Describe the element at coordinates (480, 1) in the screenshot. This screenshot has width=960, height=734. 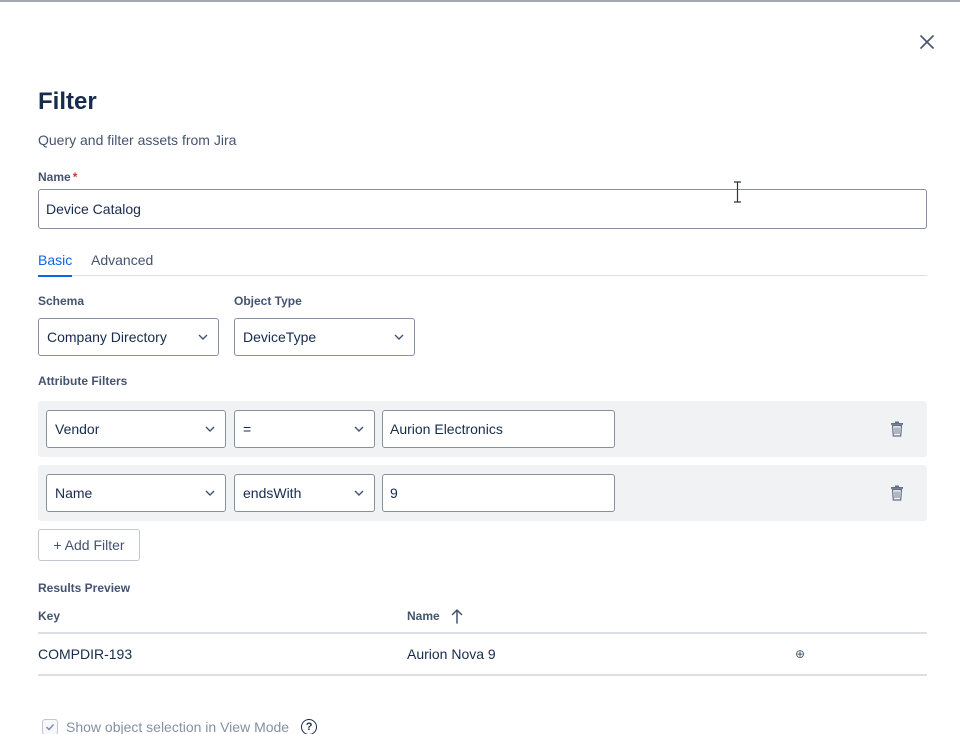
I see `window-top-border` at that location.